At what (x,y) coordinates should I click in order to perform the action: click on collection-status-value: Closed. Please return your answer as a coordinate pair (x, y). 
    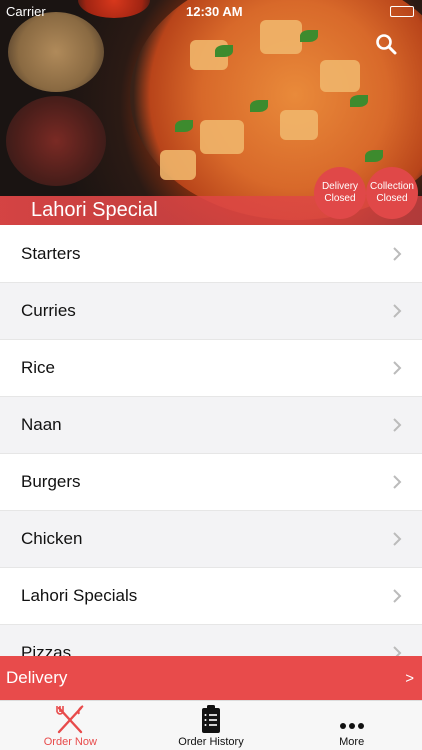
    Looking at the image, I should click on (392, 198).